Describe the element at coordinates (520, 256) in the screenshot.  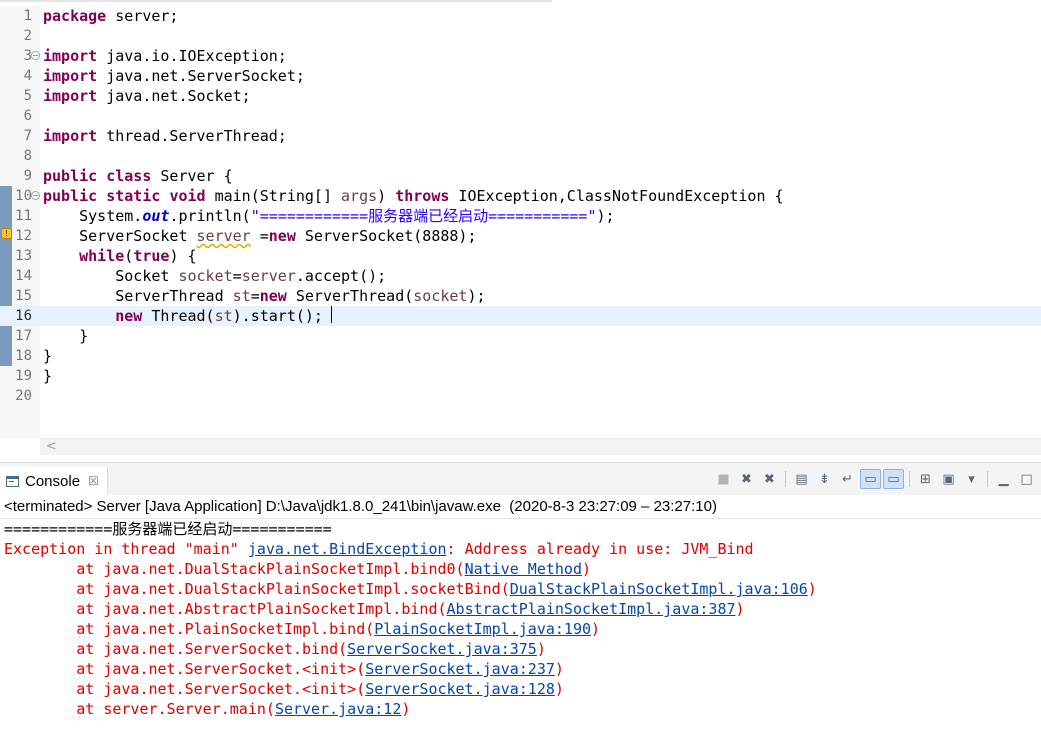
I see `code-line: 13 while(true) {` at that location.